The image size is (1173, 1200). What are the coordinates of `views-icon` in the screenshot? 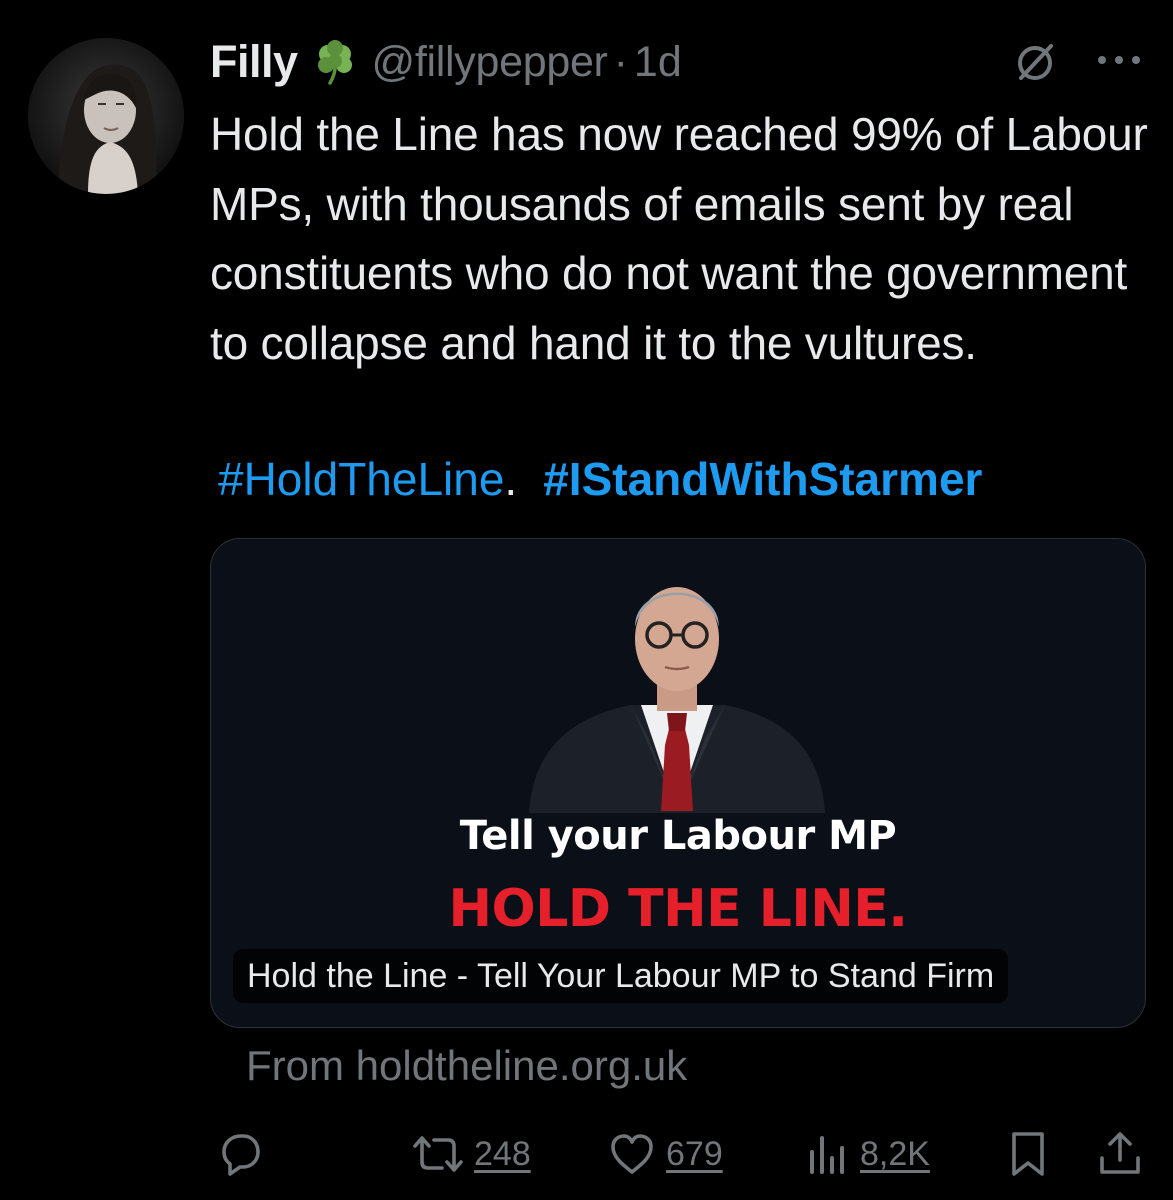 It's located at (827, 1155).